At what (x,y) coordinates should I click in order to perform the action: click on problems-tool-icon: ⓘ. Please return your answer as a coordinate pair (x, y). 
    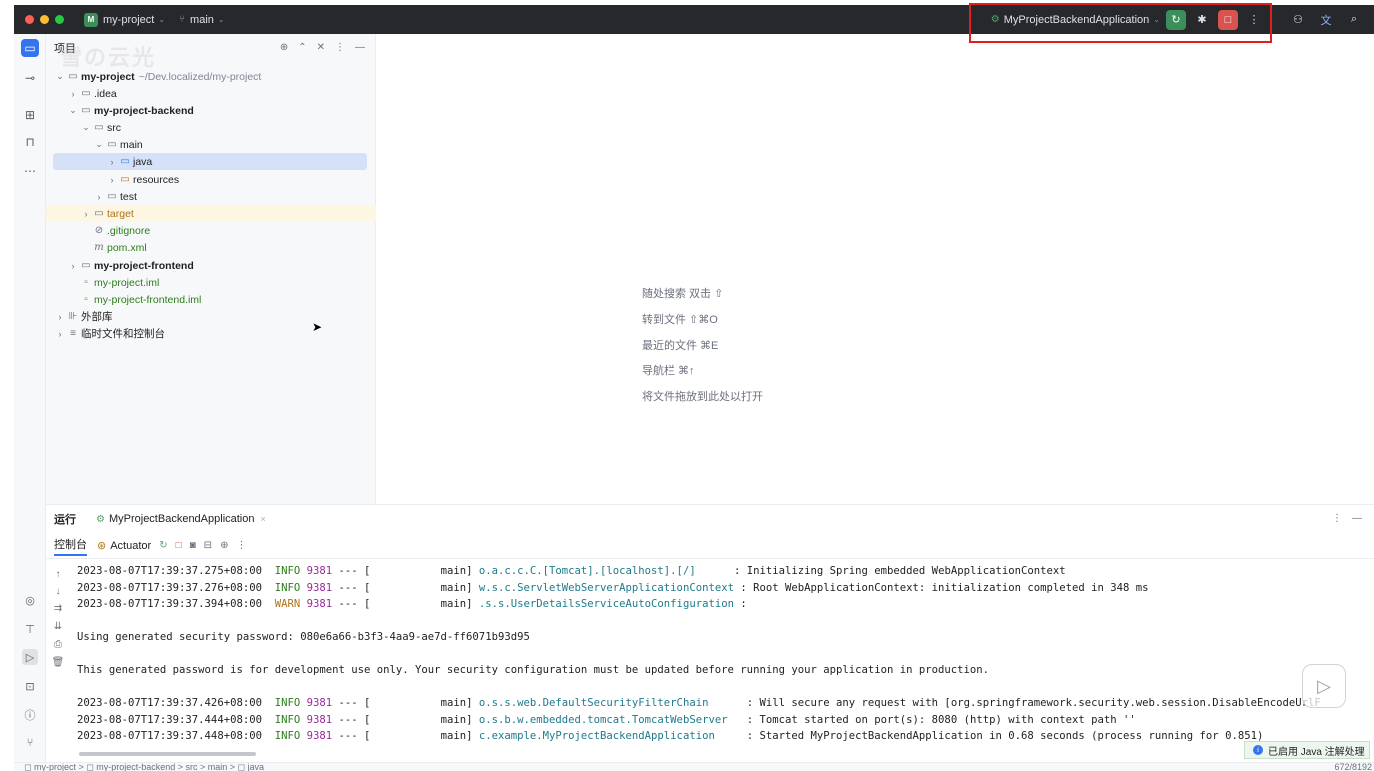
    Looking at the image, I should click on (30, 715).